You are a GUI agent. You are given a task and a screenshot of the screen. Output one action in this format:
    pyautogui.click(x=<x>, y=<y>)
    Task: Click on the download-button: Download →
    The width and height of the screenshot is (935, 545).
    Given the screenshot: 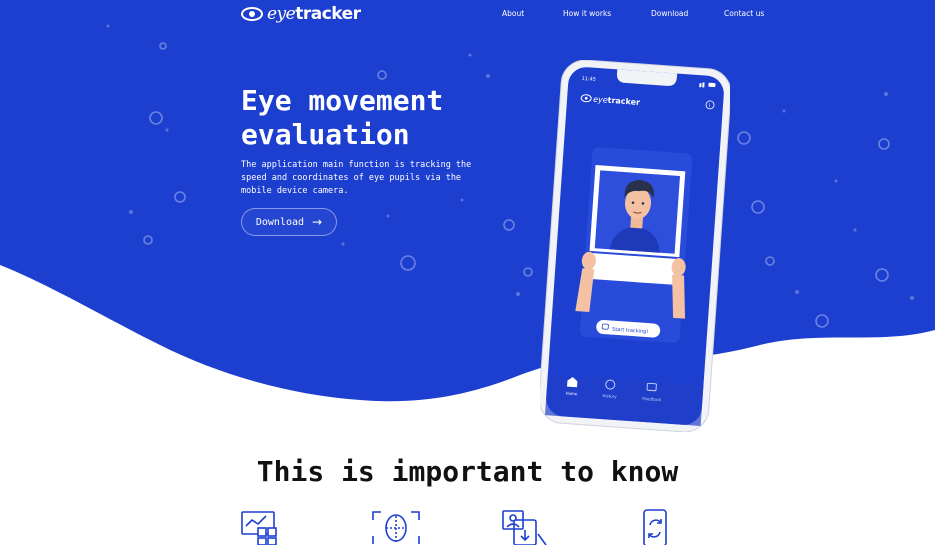 What is the action you would take?
    pyautogui.click(x=289, y=222)
    